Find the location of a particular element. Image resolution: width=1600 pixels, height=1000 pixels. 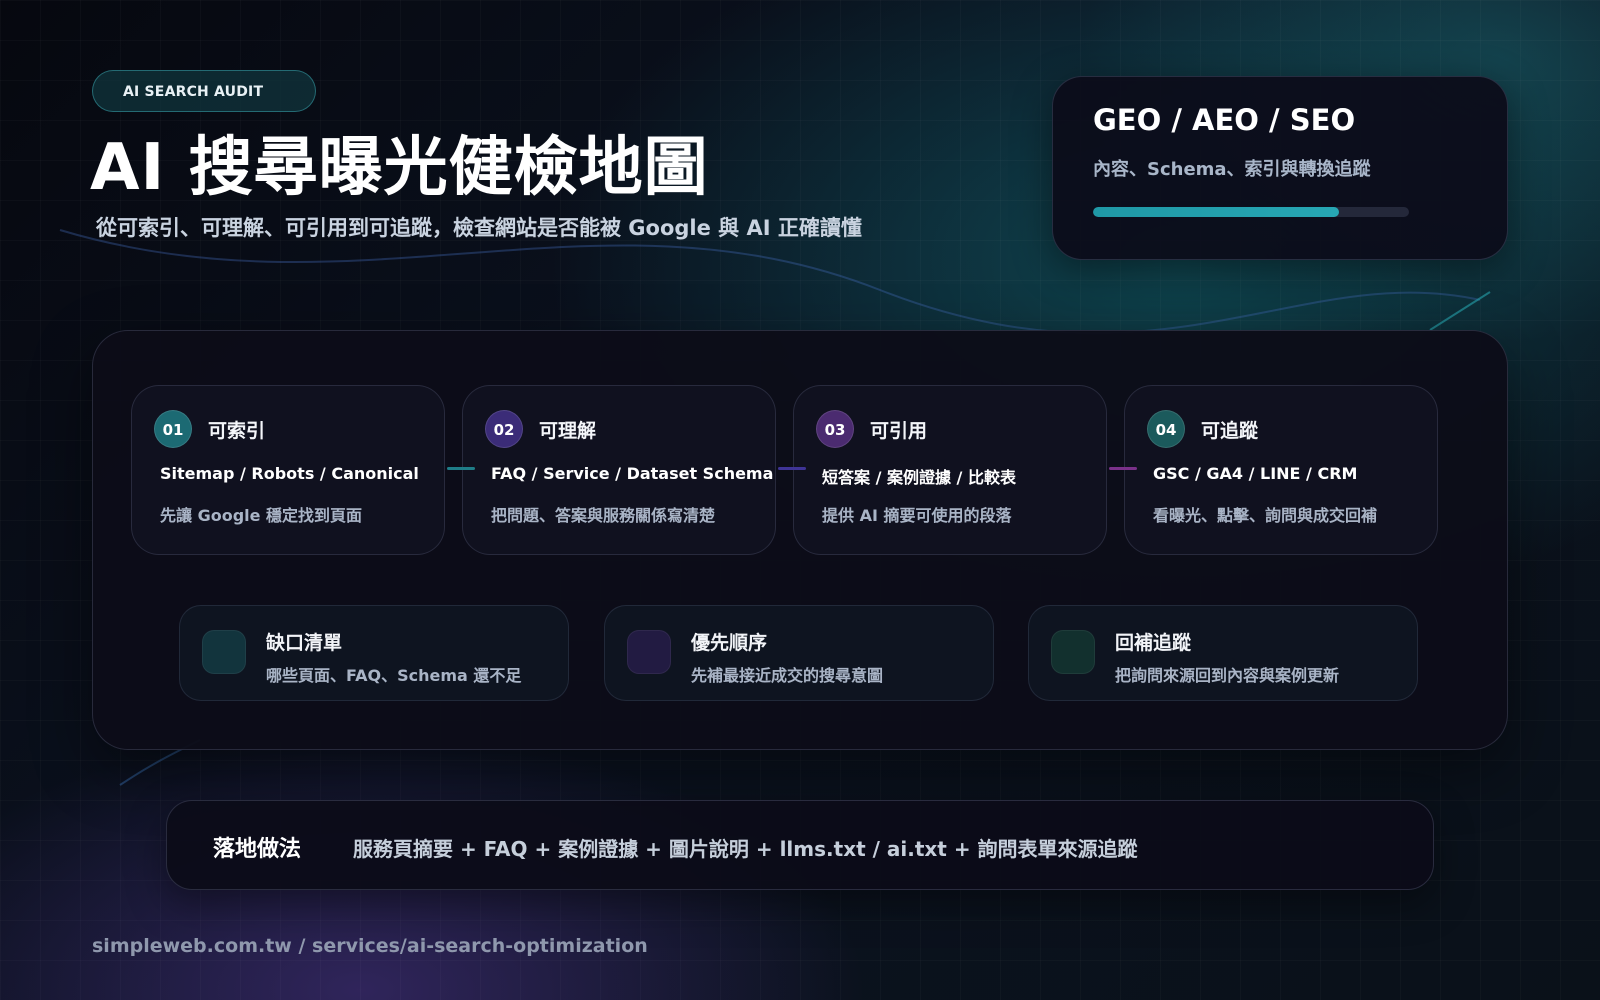

step-description: 看曝光、點擊、詢問與成交回補 is located at coordinates (1265, 515).